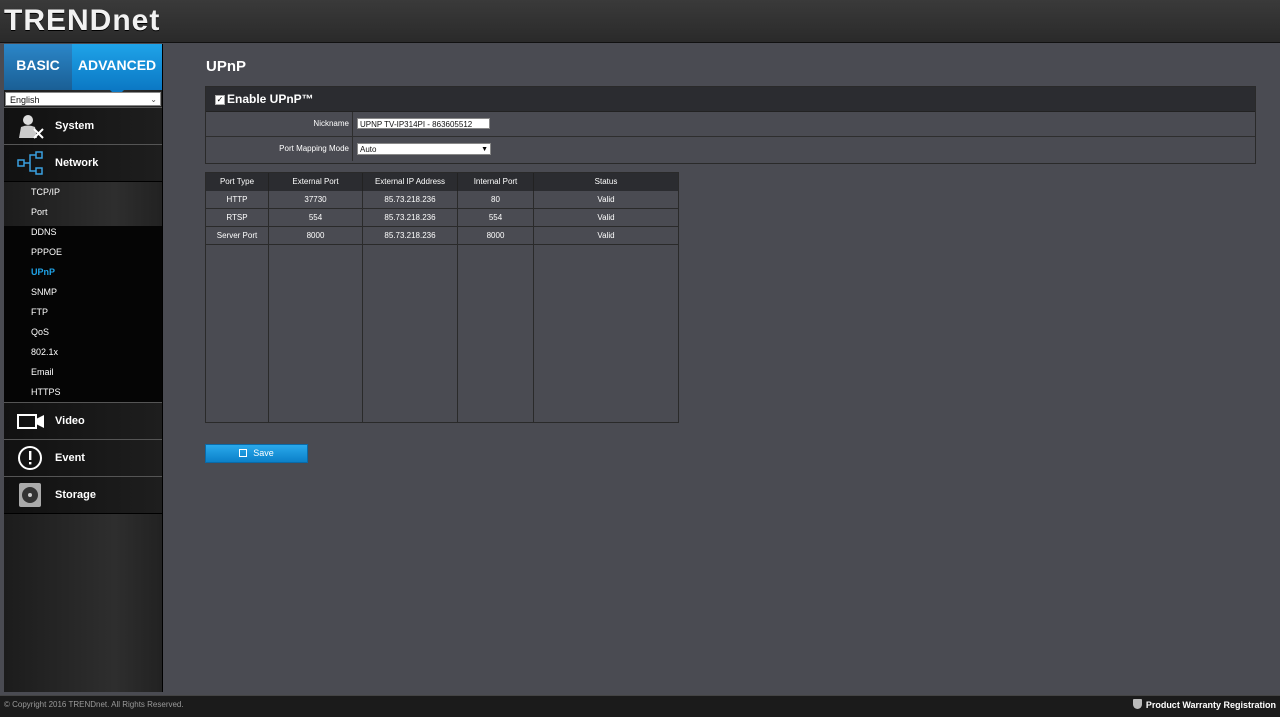  Describe the element at coordinates (263, 453) in the screenshot. I see `save-label: Save` at that location.